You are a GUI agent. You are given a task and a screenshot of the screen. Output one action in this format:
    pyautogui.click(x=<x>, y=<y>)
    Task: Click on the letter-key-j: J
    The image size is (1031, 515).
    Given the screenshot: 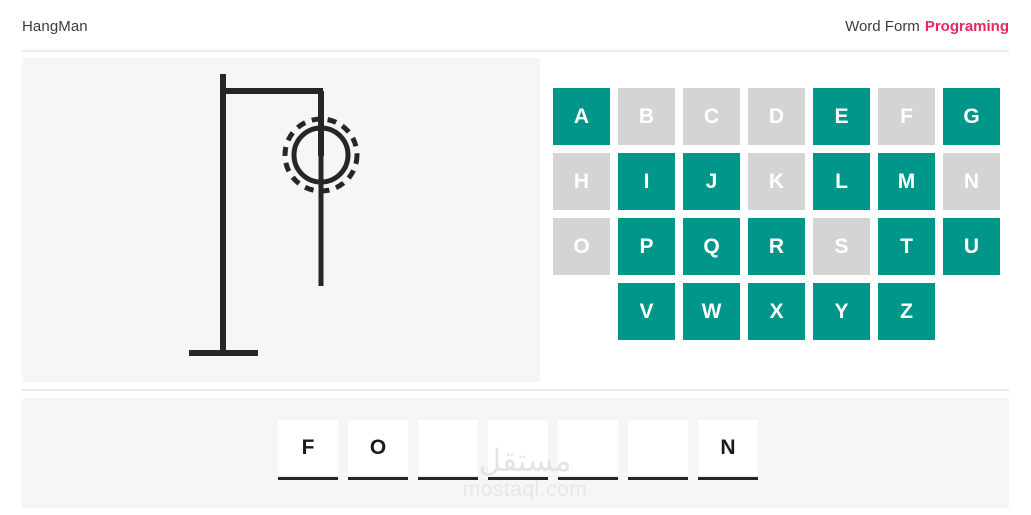 What is the action you would take?
    pyautogui.click(x=711, y=181)
    